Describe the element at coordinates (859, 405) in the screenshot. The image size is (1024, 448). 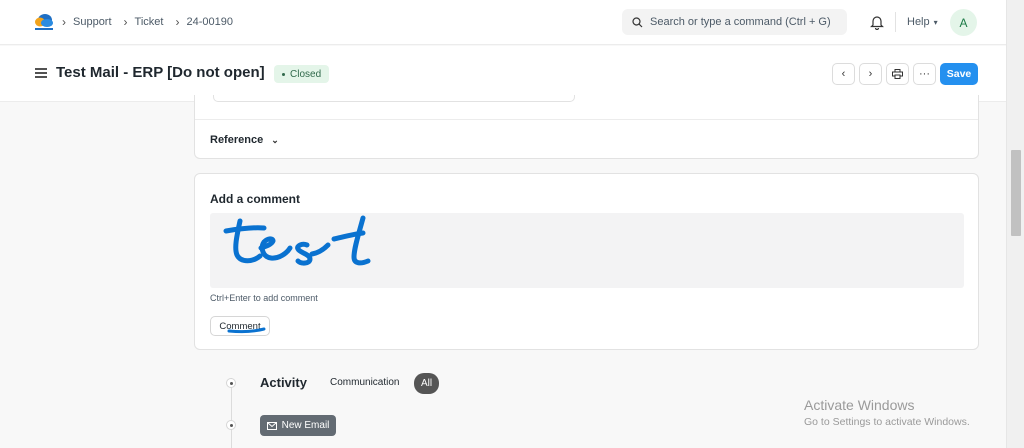
I see `watermark-line-1: Activate Windows` at that location.